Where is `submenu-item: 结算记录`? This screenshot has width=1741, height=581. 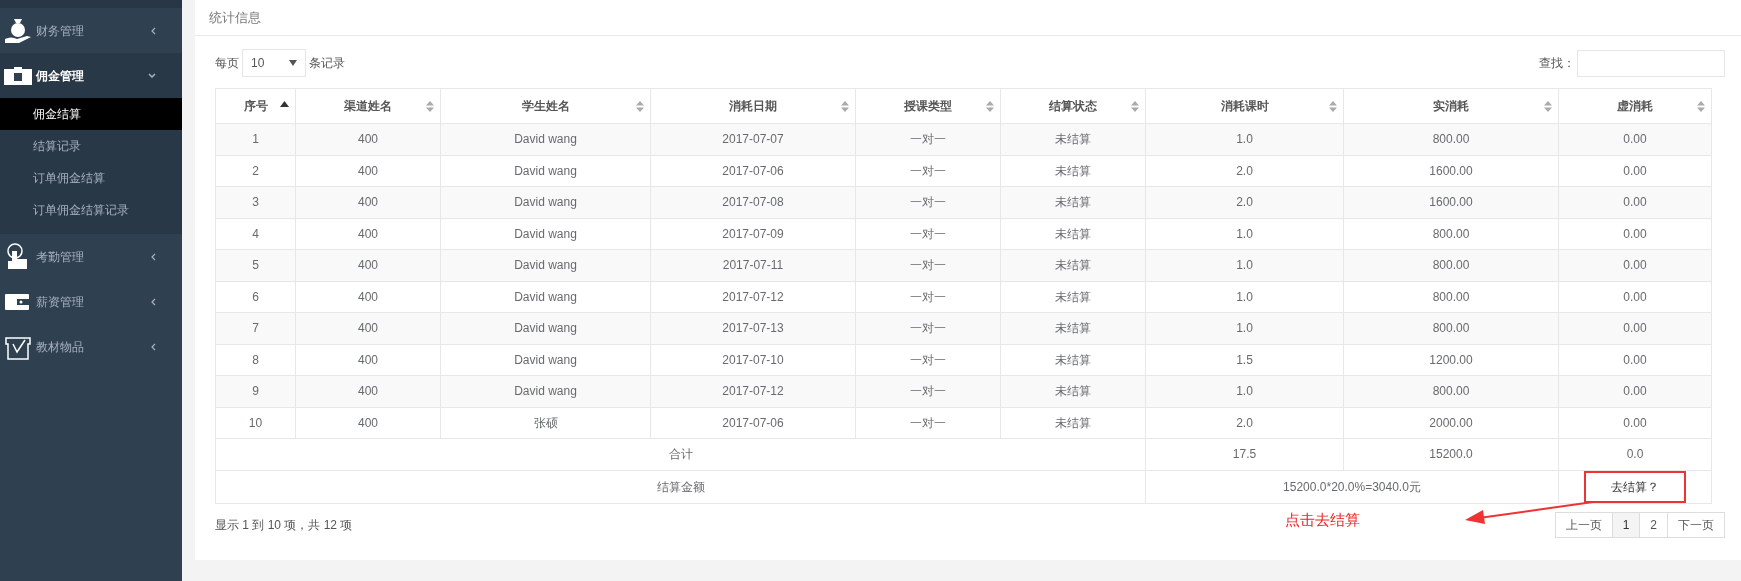 submenu-item: 结算记录 is located at coordinates (91, 146).